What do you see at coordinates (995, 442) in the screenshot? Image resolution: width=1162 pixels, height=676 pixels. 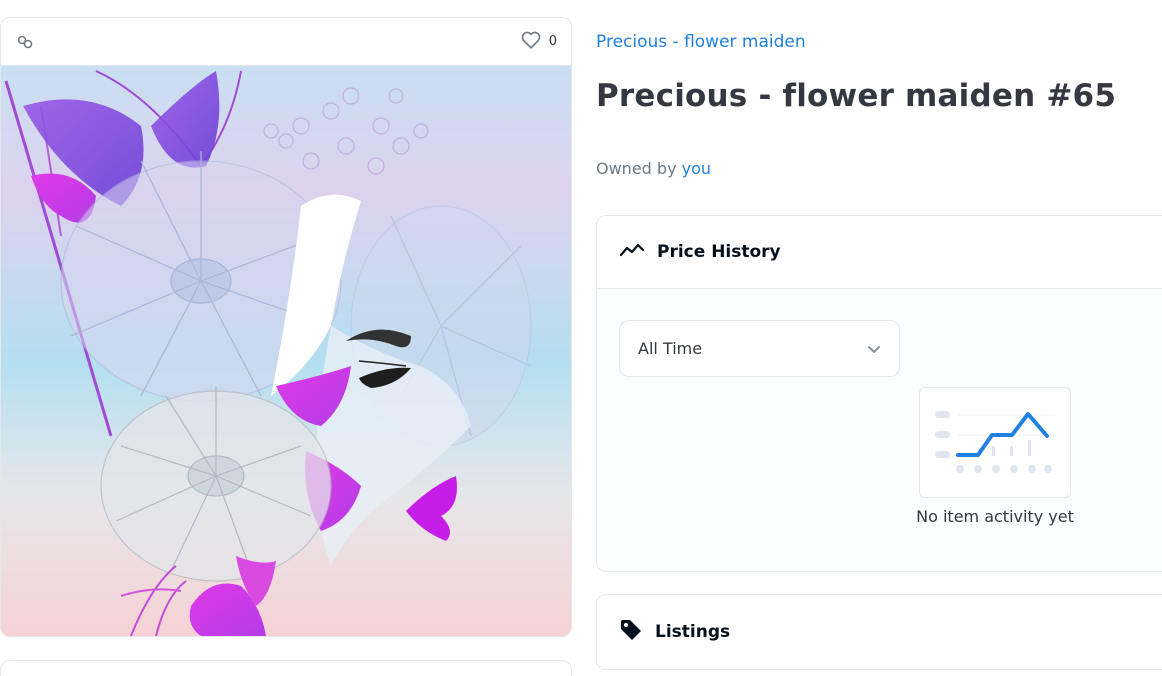 I see `empty-chart-illustration` at bounding box center [995, 442].